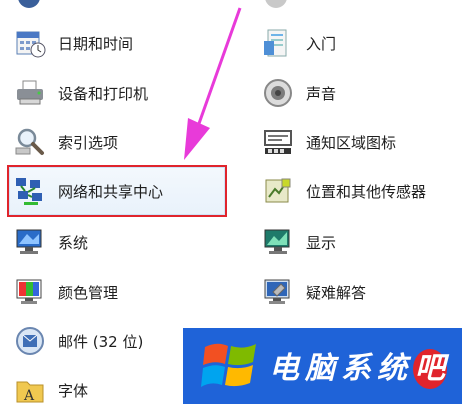 The image size is (467, 410). Describe the element at coordinates (362, 242) in the screenshot. I see `item-display: 显示` at that location.